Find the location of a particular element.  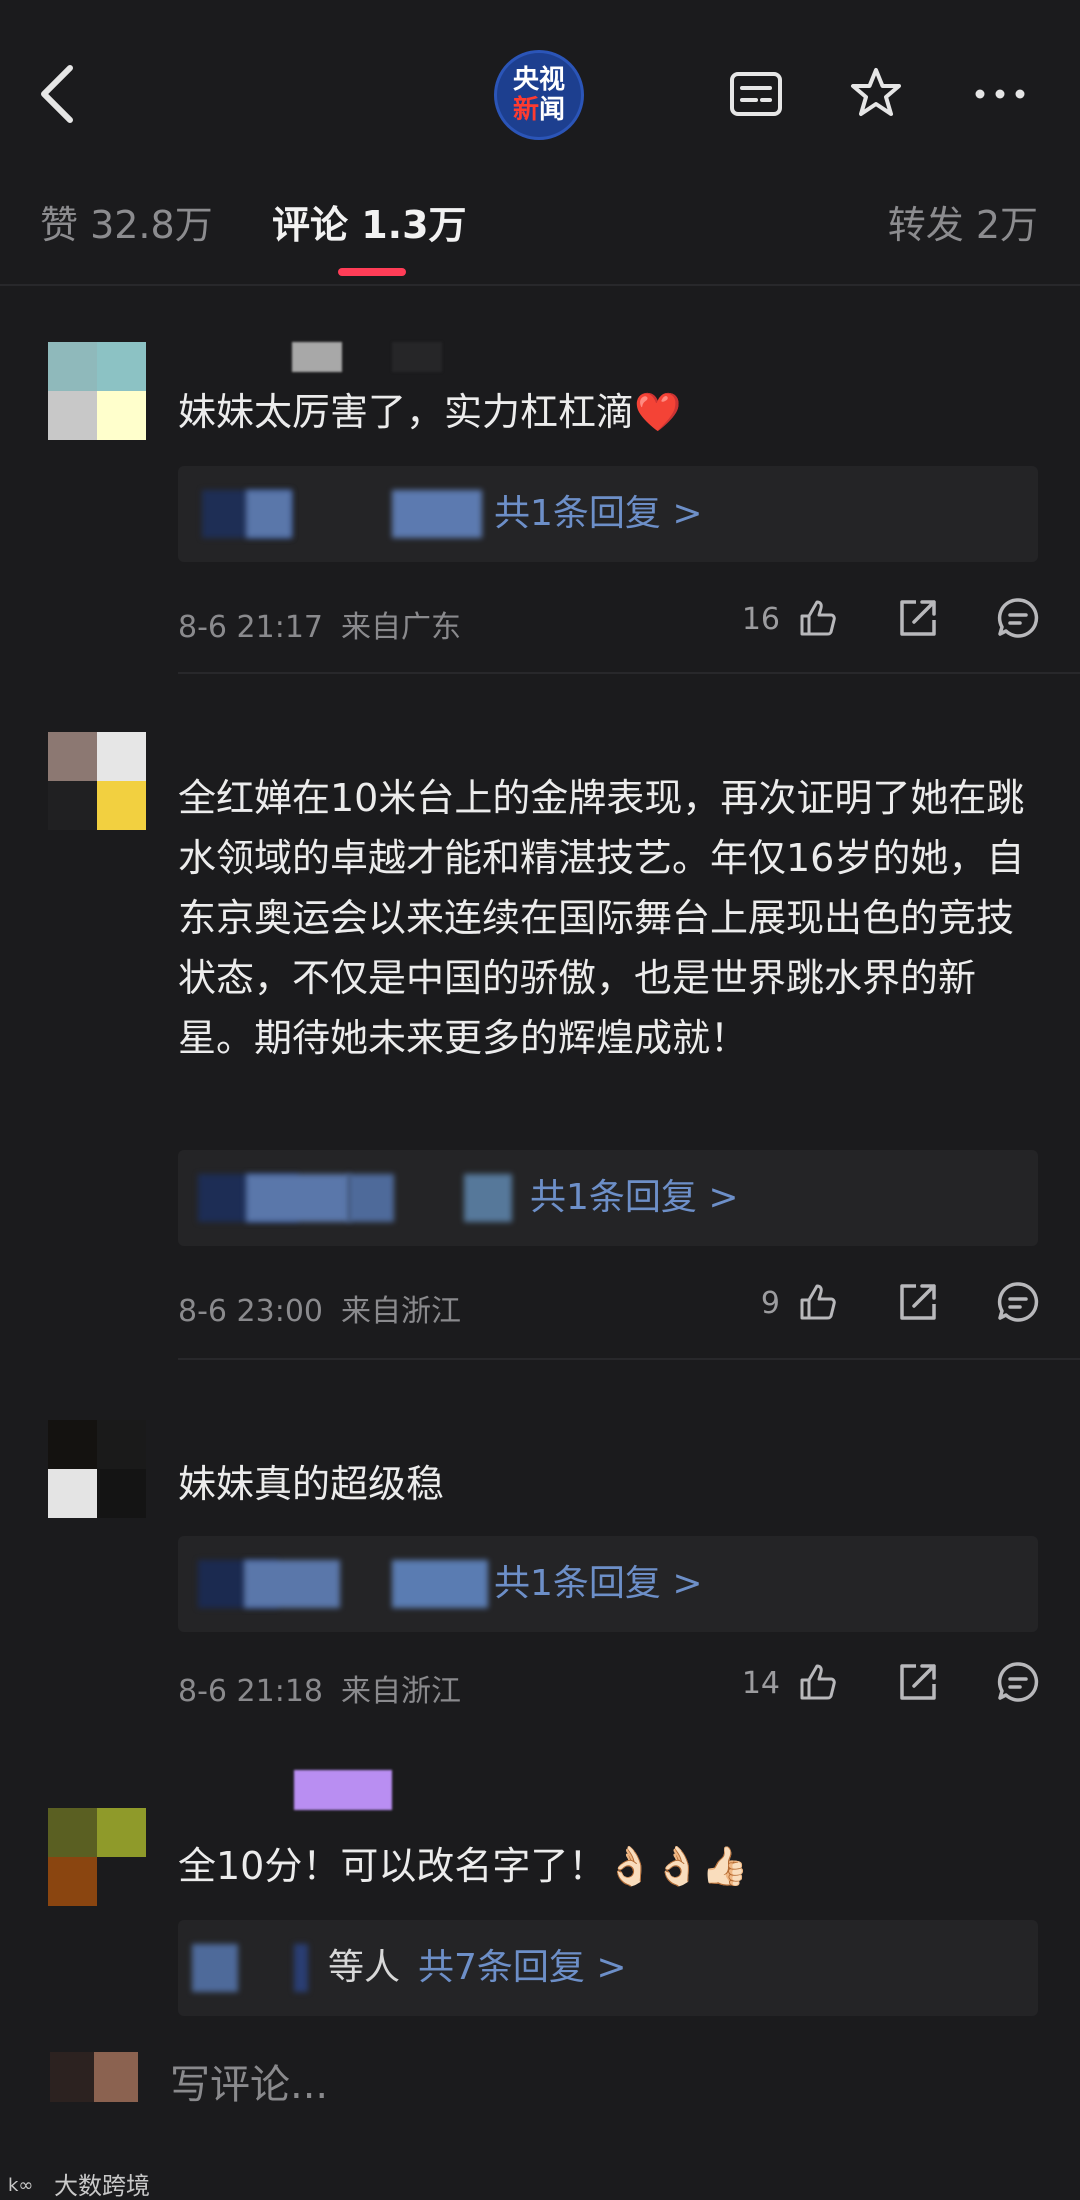

logo-line1: 央视 is located at coordinates (538, 80).